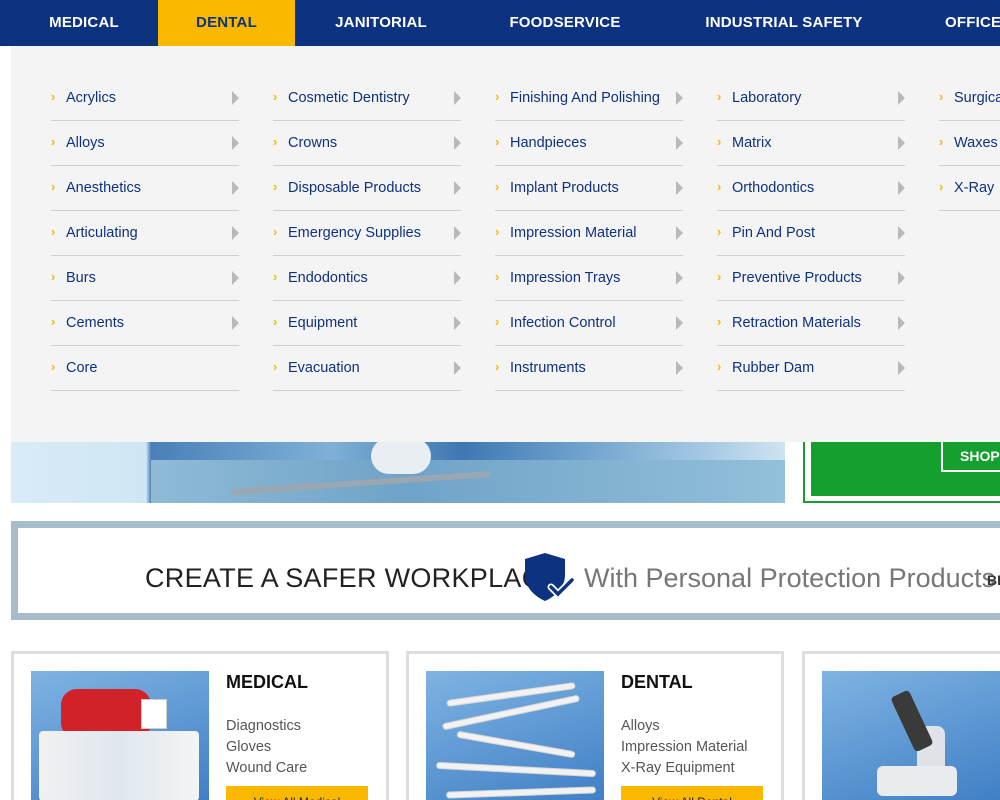  What do you see at coordinates (145, 278) in the screenshot?
I see `menu-item-burs: › Burs` at bounding box center [145, 278].